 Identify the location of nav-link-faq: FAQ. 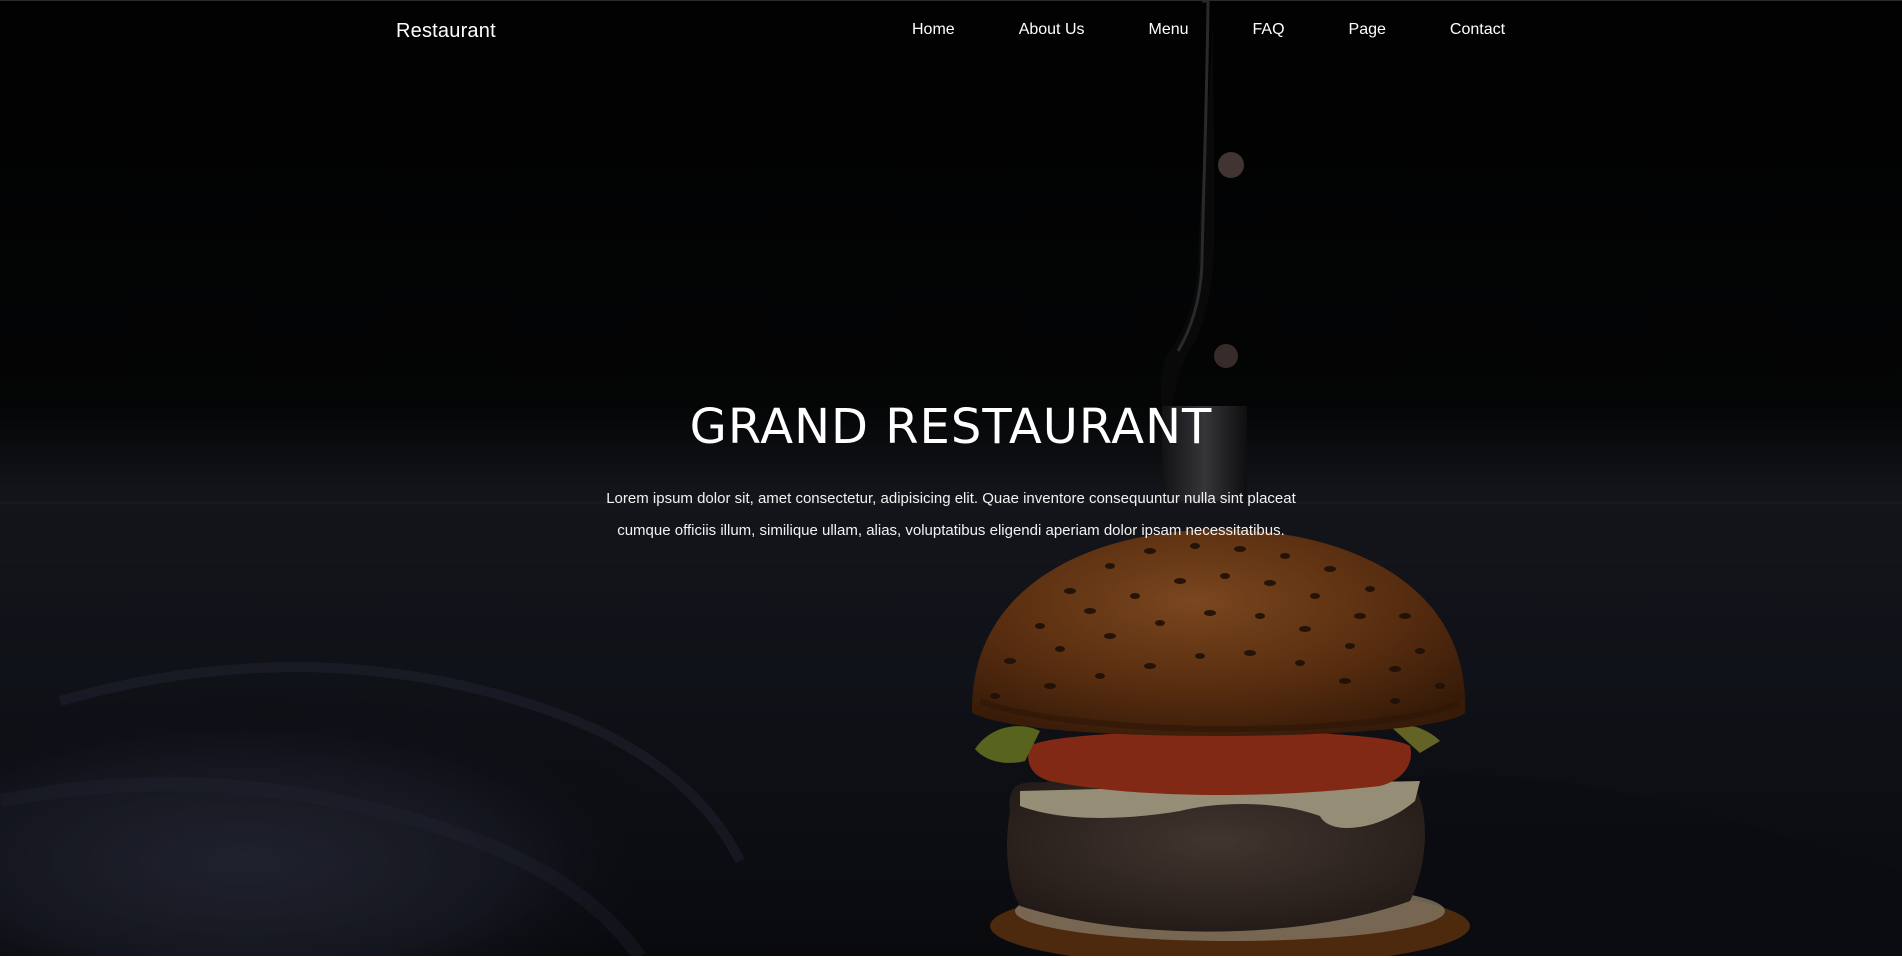
(1269, 30).